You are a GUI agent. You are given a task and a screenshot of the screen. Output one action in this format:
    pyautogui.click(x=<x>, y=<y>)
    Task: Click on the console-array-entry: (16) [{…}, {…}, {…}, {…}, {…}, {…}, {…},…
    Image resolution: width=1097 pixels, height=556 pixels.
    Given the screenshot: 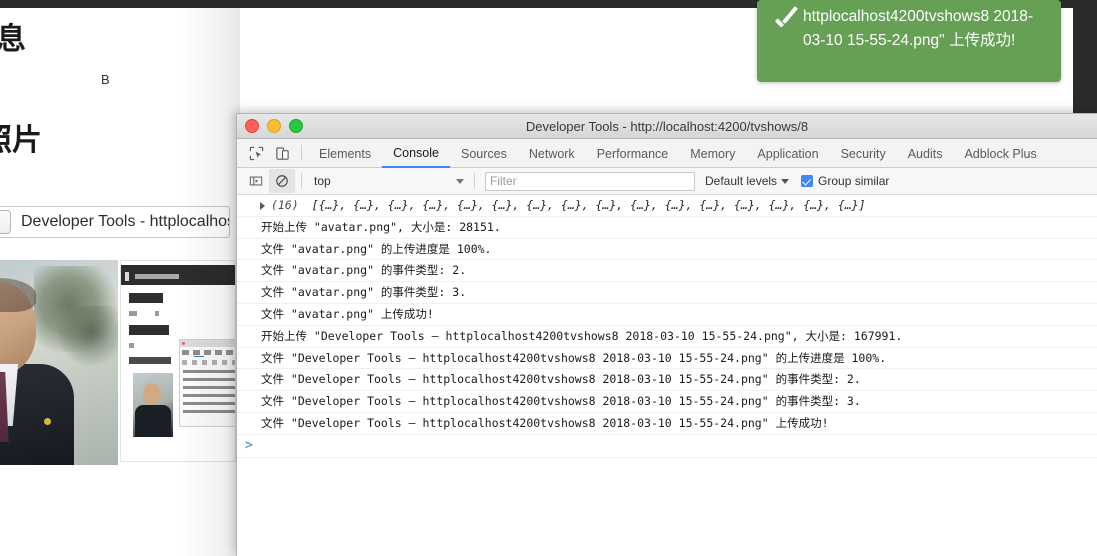 What is the action you would take?
    pyautogui.click(x=667, y=206)
    